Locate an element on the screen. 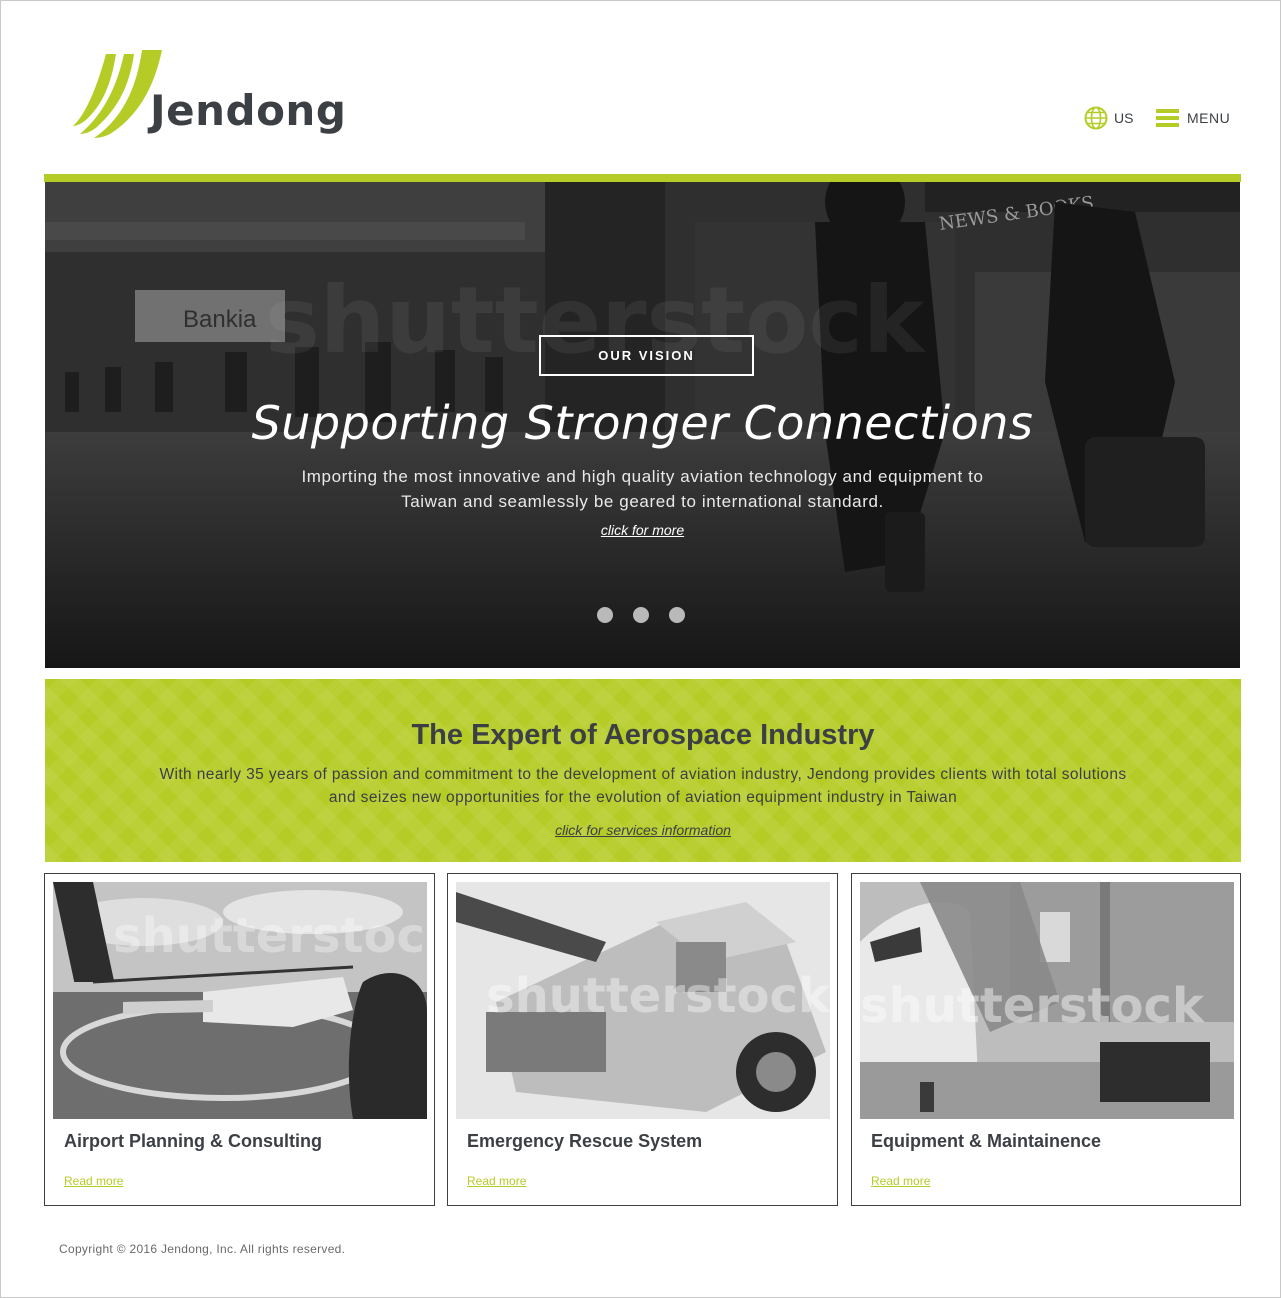  hero-accent-bar is located at coordinates (642, 178).